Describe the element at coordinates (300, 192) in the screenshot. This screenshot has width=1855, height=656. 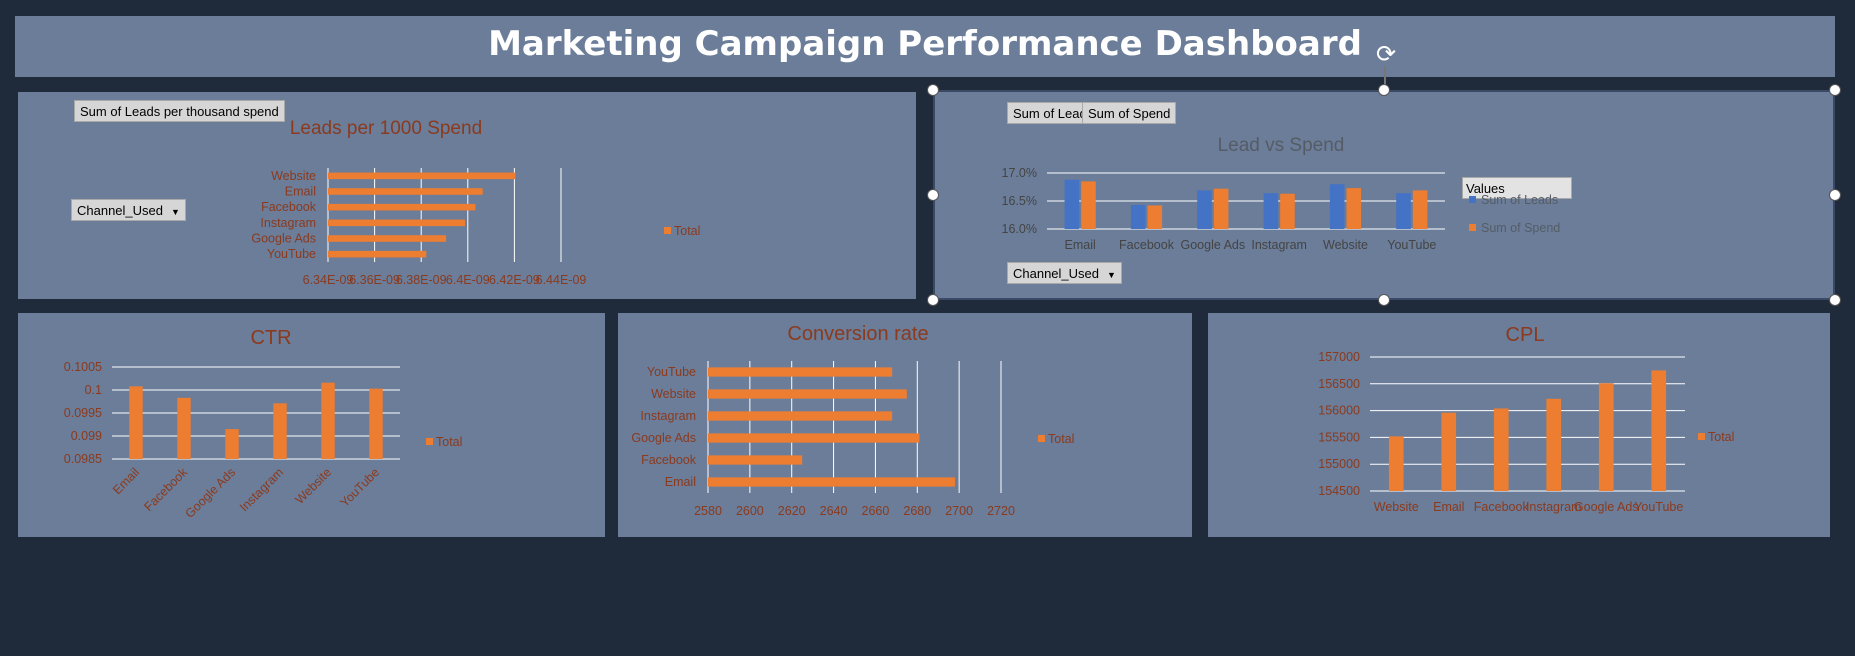
I see `y-category-label: Email` at that location.